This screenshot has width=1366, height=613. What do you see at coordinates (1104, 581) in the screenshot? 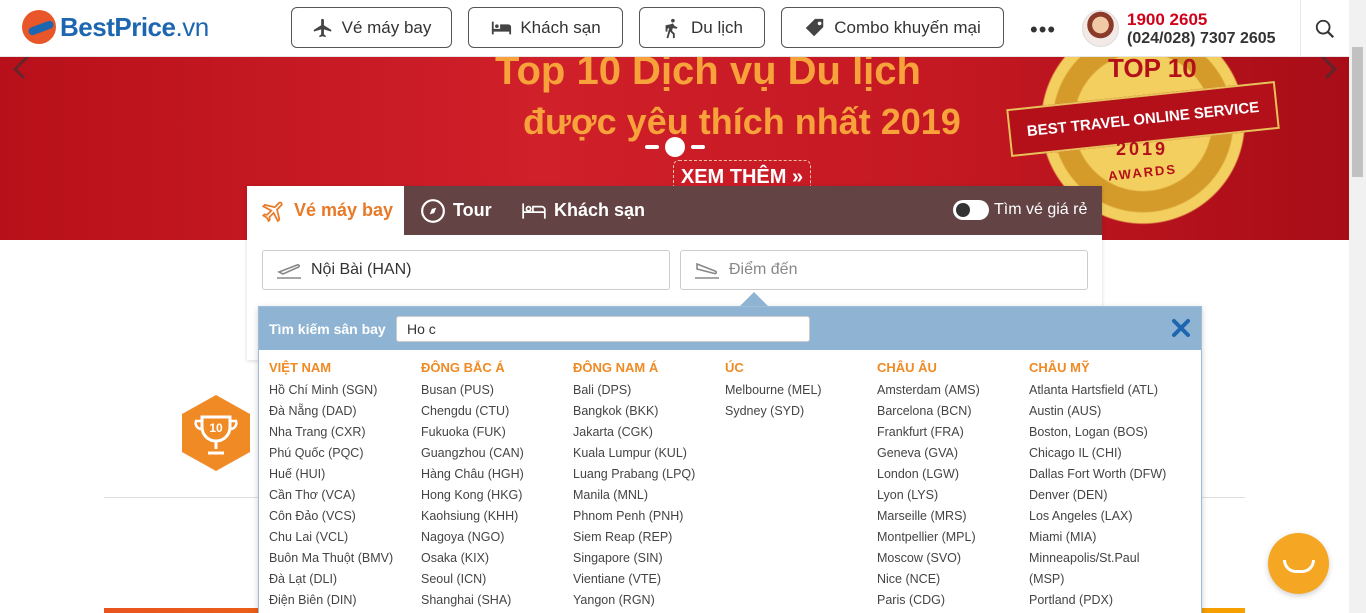
I see `airport-option: (MSP)` at bounding box center [1104, 581].